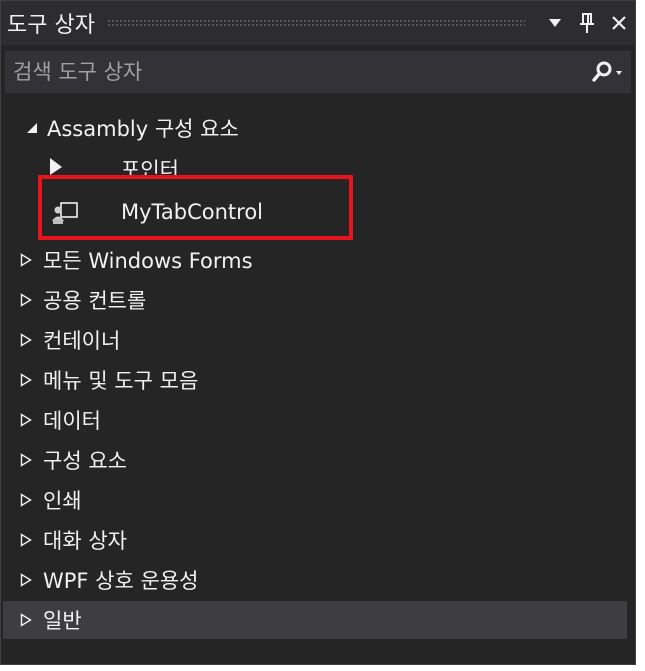 This screenshot has height=671, width=645. What do you see at coordinates (192, 212) in the screenshot?
I see `tree-item-label: MyTabControl` at bounding box center [192, 212].